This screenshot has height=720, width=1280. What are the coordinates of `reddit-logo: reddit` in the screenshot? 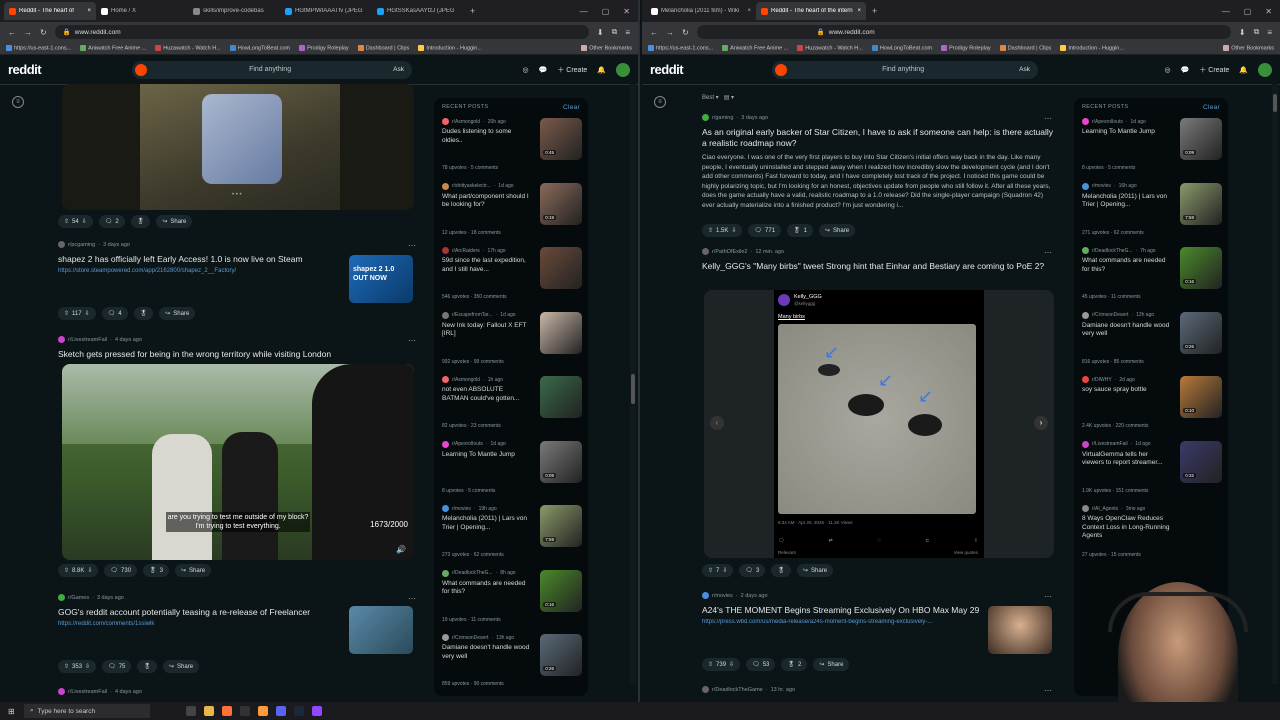 It's located at (667, 69).